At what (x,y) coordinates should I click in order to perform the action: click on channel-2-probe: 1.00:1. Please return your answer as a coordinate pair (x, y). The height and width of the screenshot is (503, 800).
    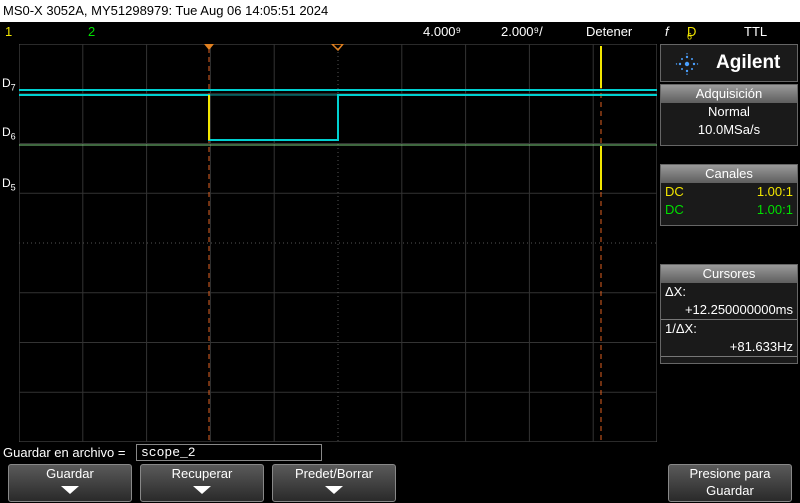
    Looking at the image, I should click on (774, 209).